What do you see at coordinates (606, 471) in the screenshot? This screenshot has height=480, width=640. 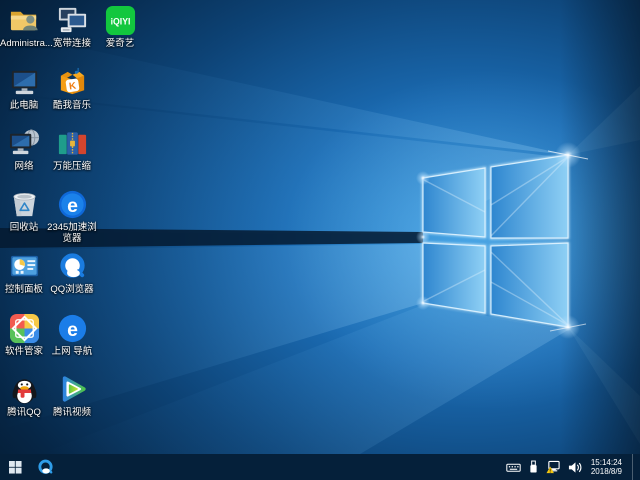 I see `tray-date: 2018/8/9` at bounding box center [606, 471].